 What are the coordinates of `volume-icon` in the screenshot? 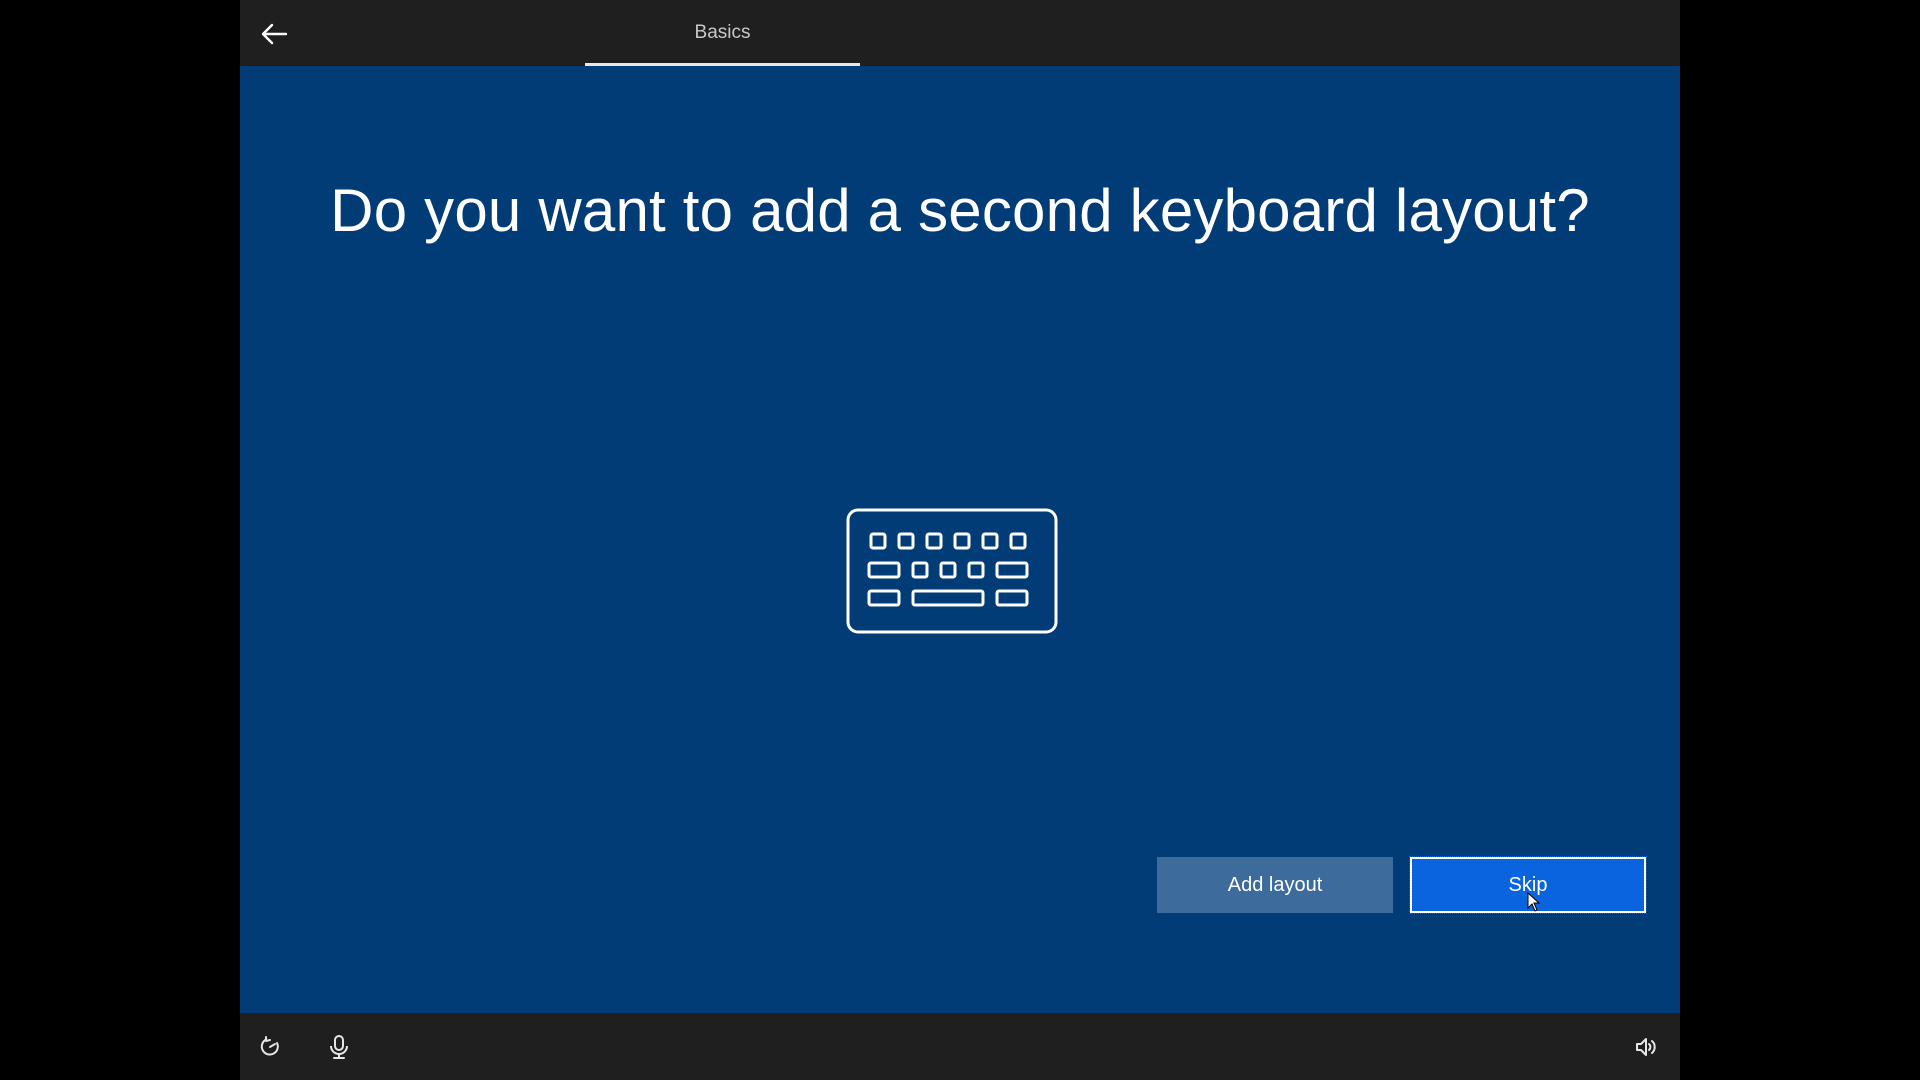 It's located at (1646, 1047).